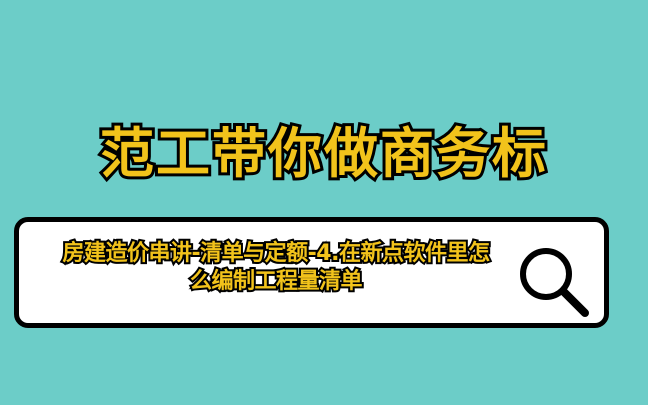 The width and height of the screenshot is (648, 405). I want to click on search-query-text: 房建造价串讲-清单与定额-4.在新点软件里怎么编制工程量清单, so click(276, 267).